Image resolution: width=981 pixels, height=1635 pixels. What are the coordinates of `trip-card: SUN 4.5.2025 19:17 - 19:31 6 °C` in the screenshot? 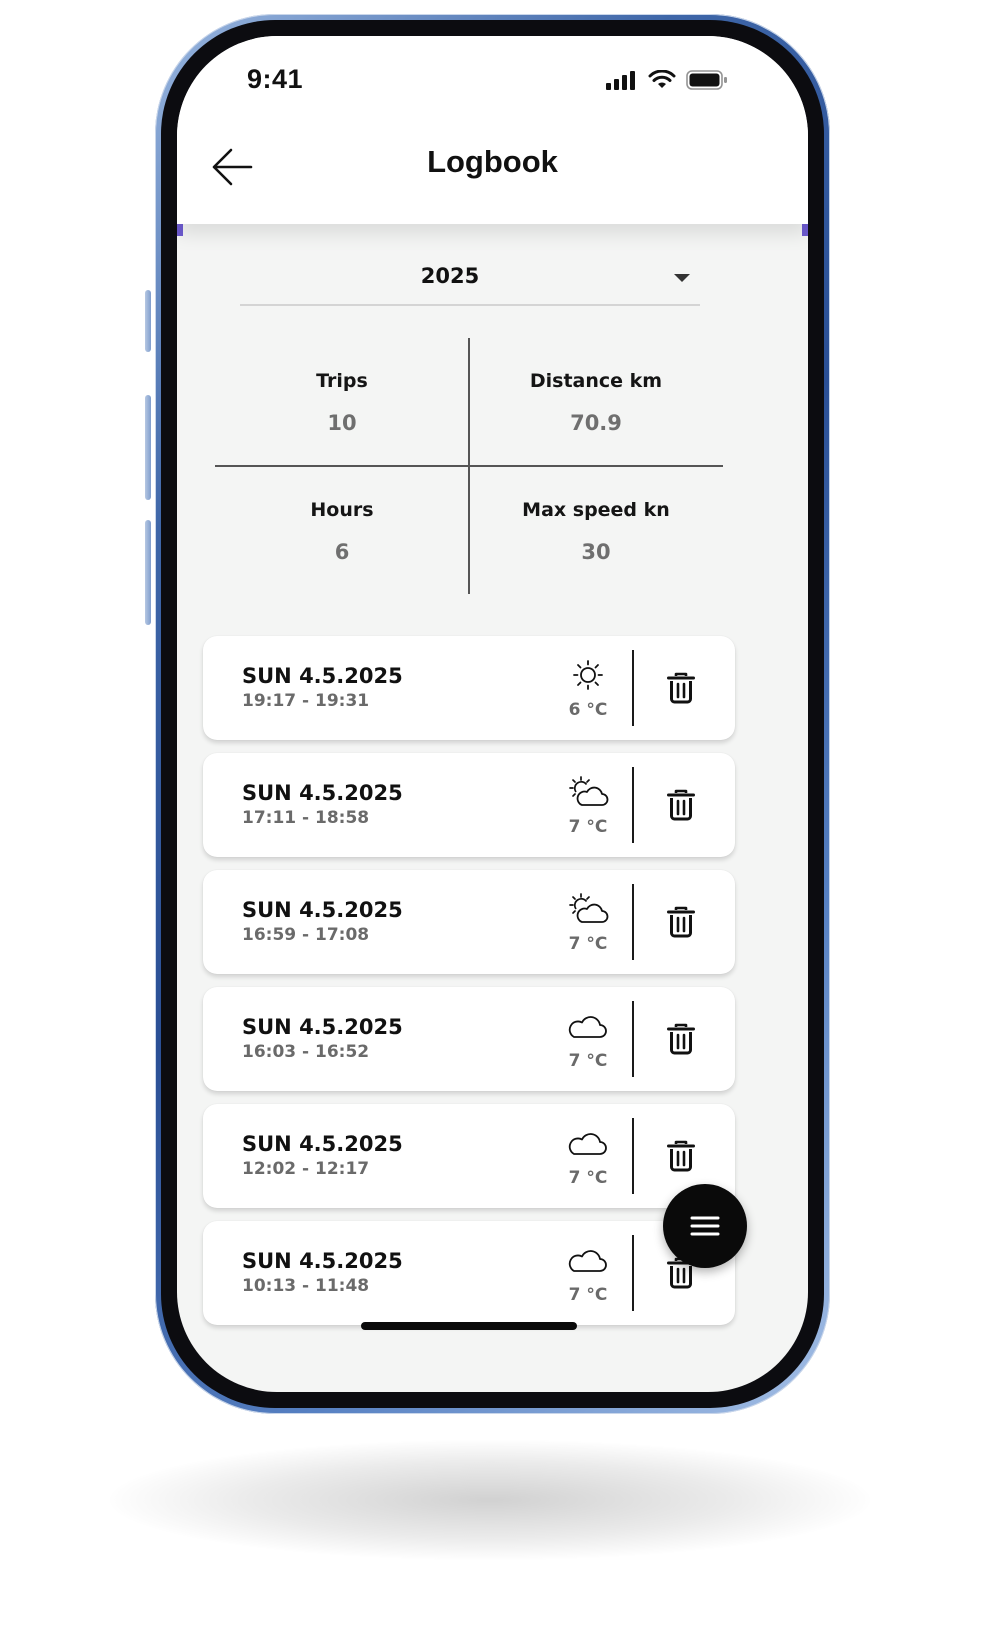 It's located at (469, 688).